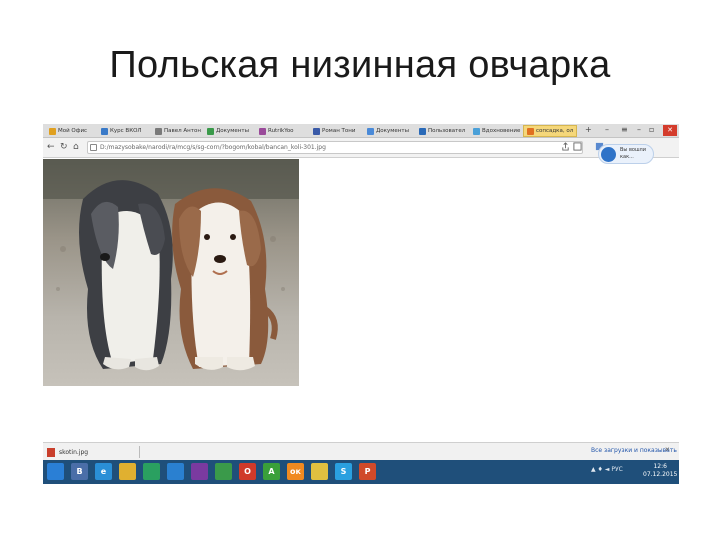 The height and width of the screenshot is (540, 720). Describe the element at coordinates (55, 471) in the screenshot. I see `windows-start-icon` at that location.